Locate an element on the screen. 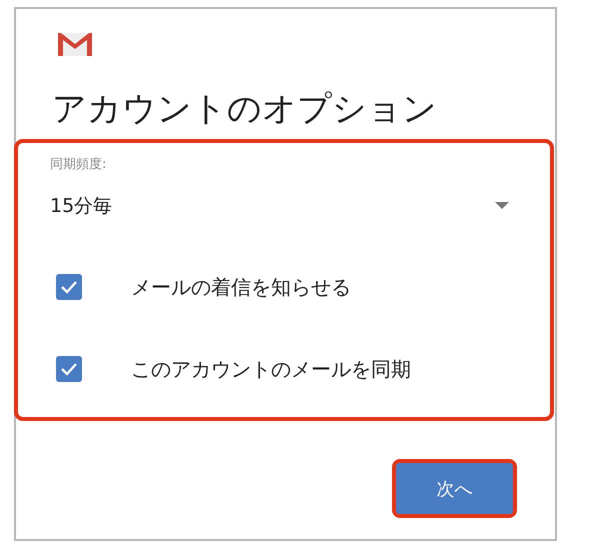 The height and width of the screenshot is (554, 614). mail-logo-icon is located at coordinates (75, 44).